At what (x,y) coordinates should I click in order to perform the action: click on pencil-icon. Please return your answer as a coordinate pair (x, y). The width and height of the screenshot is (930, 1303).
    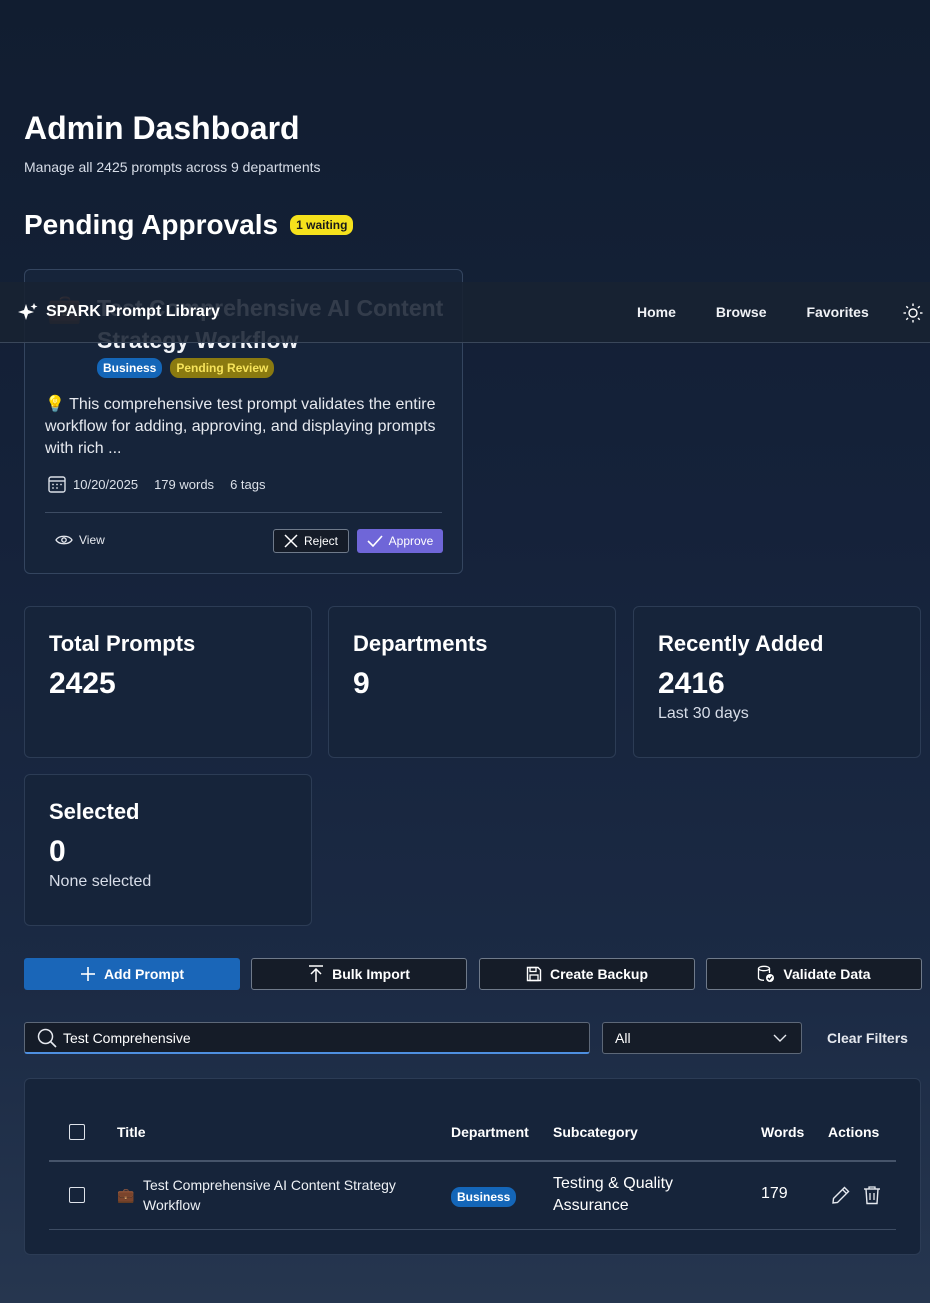
    Looking at the image, I should click on (841, 1195).